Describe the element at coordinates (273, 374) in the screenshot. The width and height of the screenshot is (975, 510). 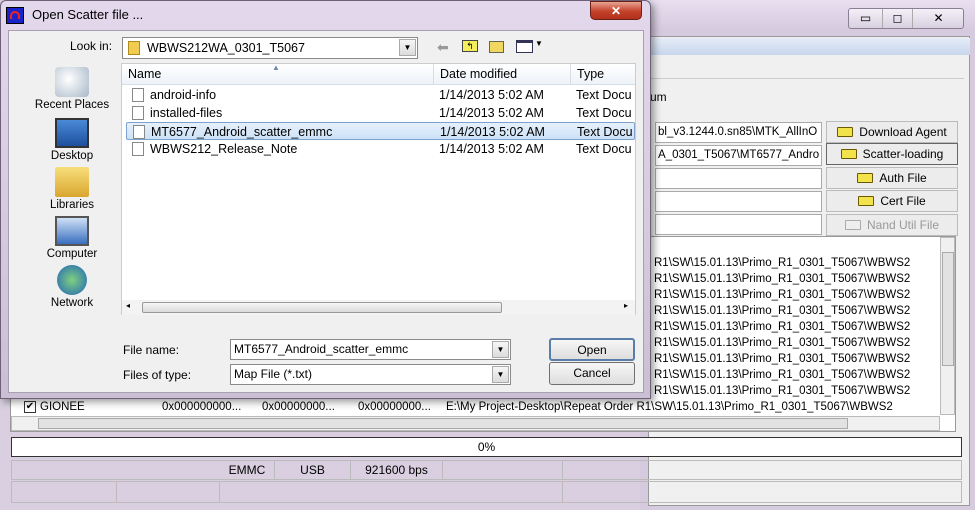
I see `file-type-value: Map File (*.txt)` at that location.